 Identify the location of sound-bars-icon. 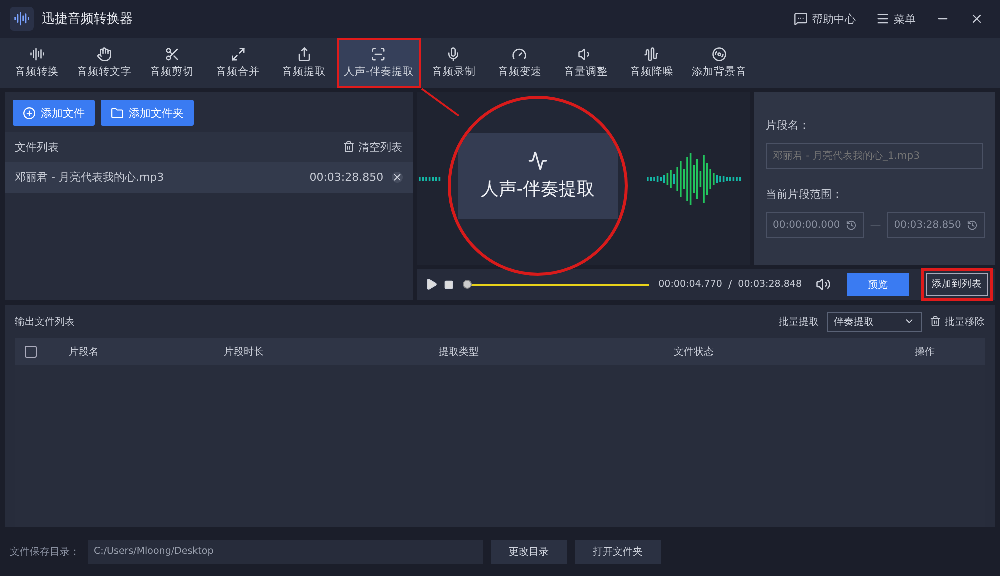
(22, 19).